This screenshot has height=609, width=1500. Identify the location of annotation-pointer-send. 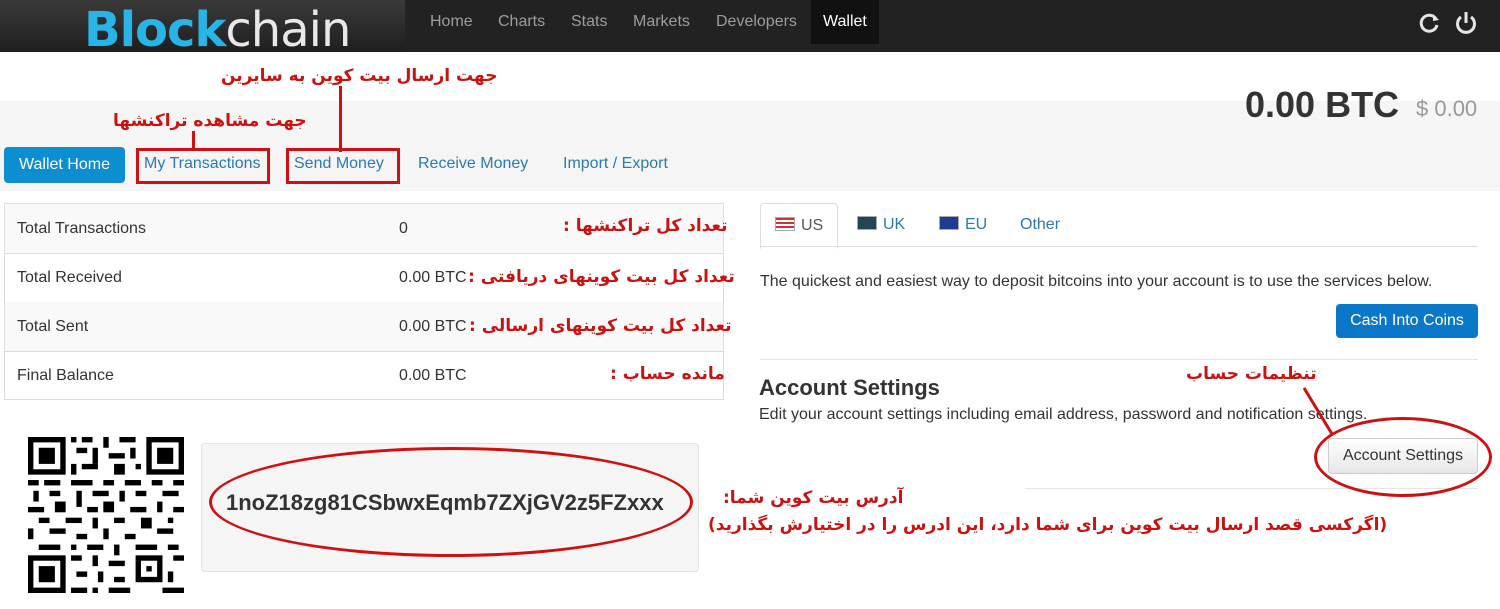
(340, 119).